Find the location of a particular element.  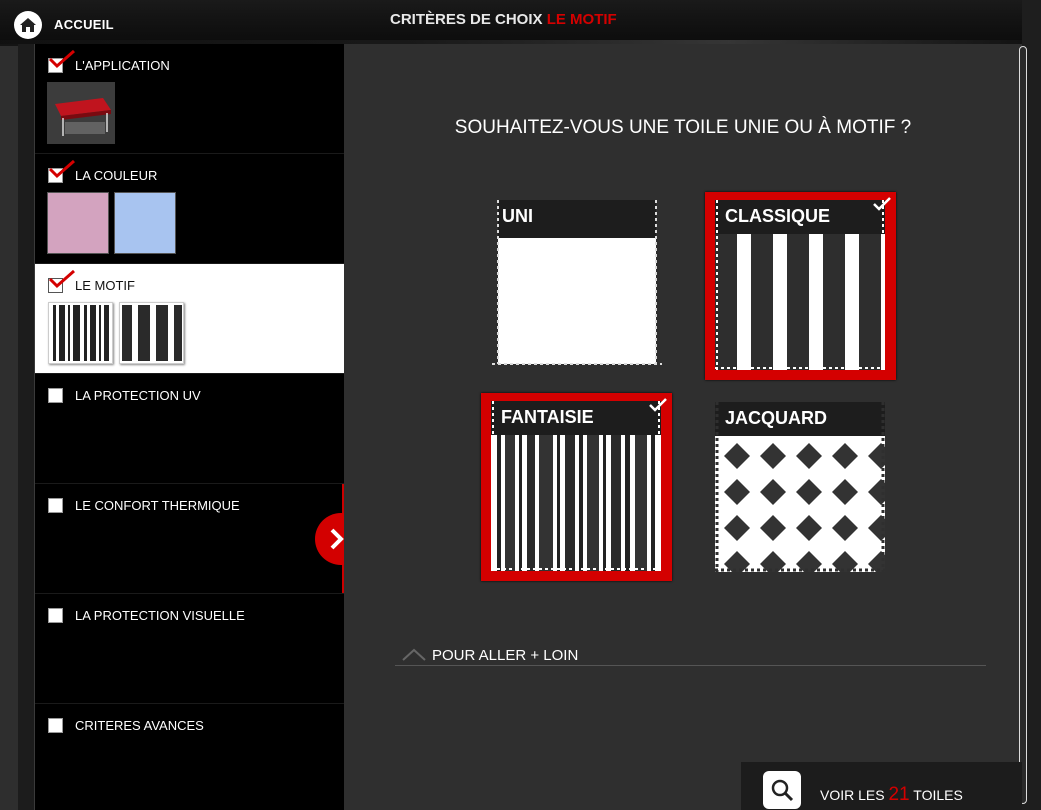

criteria-label: LA COULEUR is located at coordinates (116, 175).